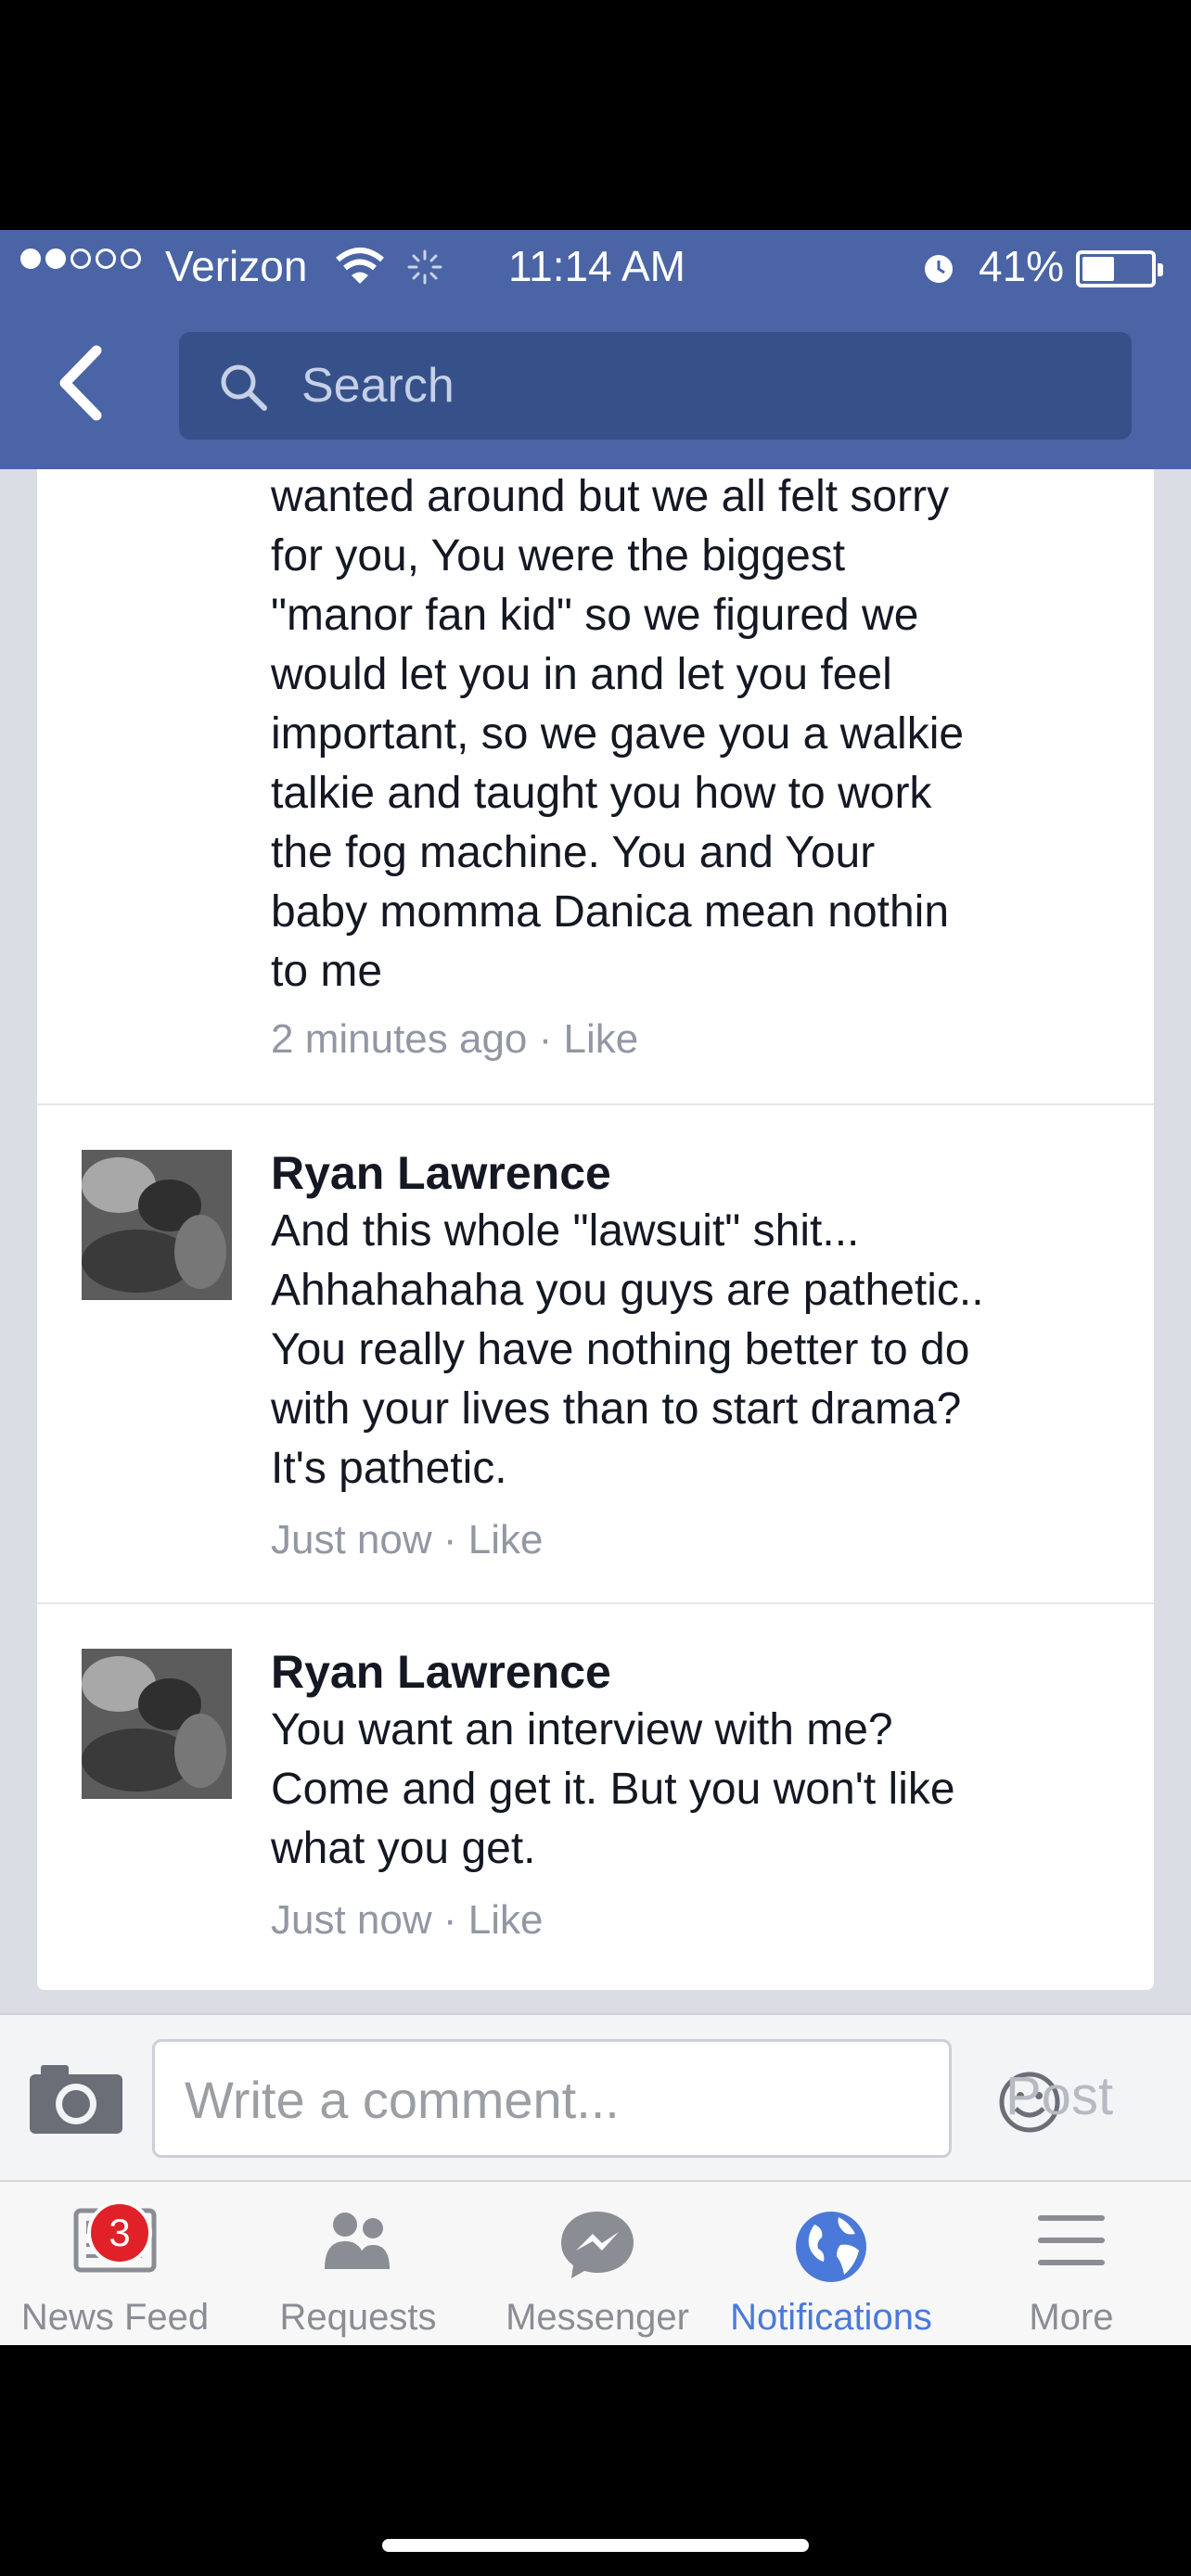  What do you see at coordinates (403, 1848) in the screenshot?
I see `comment-line: what you get.` at bounding box center [403, 1848].